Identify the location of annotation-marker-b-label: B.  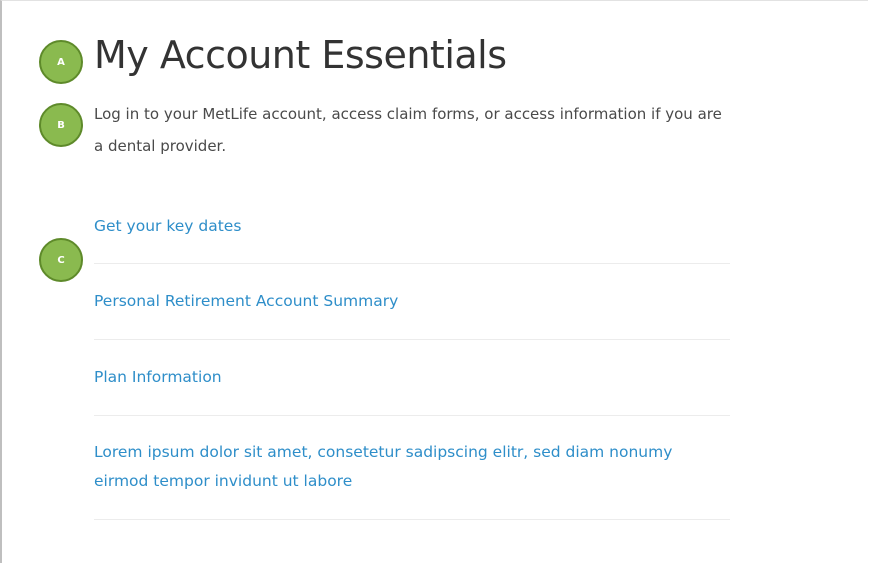
(61, 125).